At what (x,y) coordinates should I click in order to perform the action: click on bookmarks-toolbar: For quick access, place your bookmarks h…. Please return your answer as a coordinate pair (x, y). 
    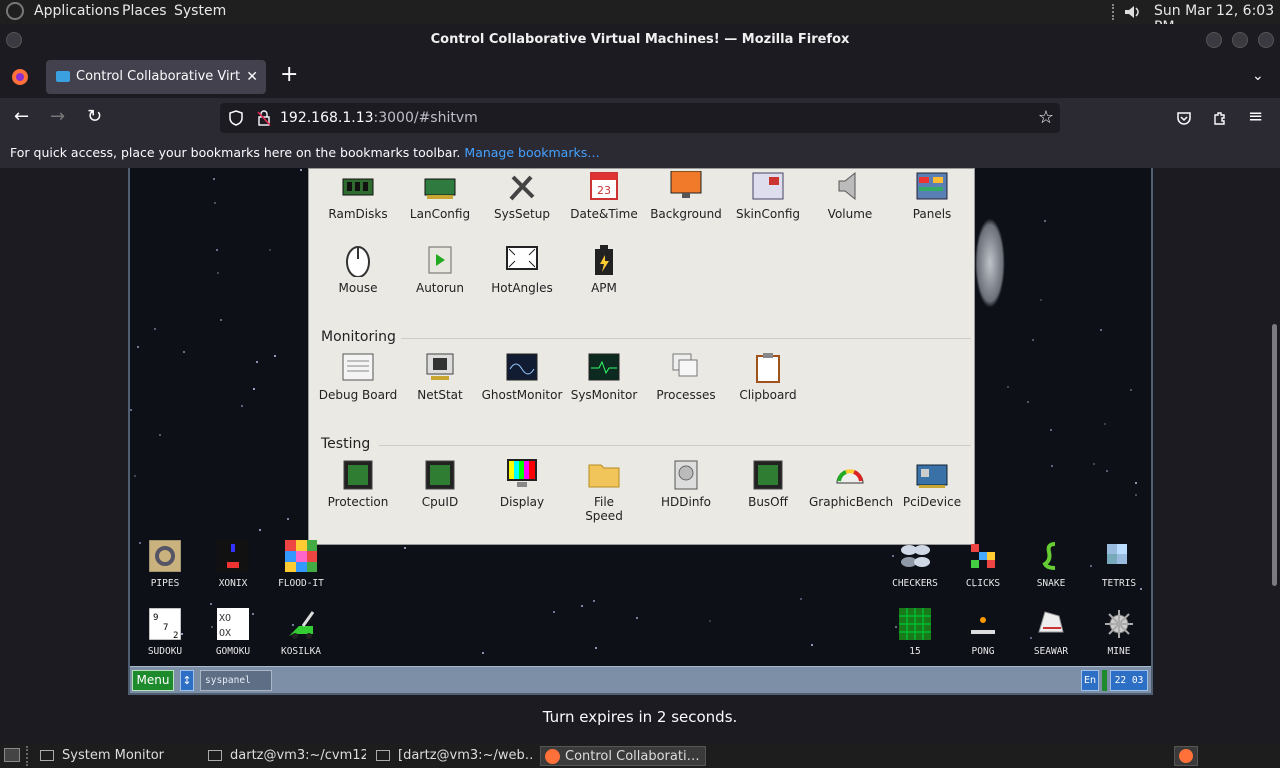
    Looking at the image, I should click on (640, 153).